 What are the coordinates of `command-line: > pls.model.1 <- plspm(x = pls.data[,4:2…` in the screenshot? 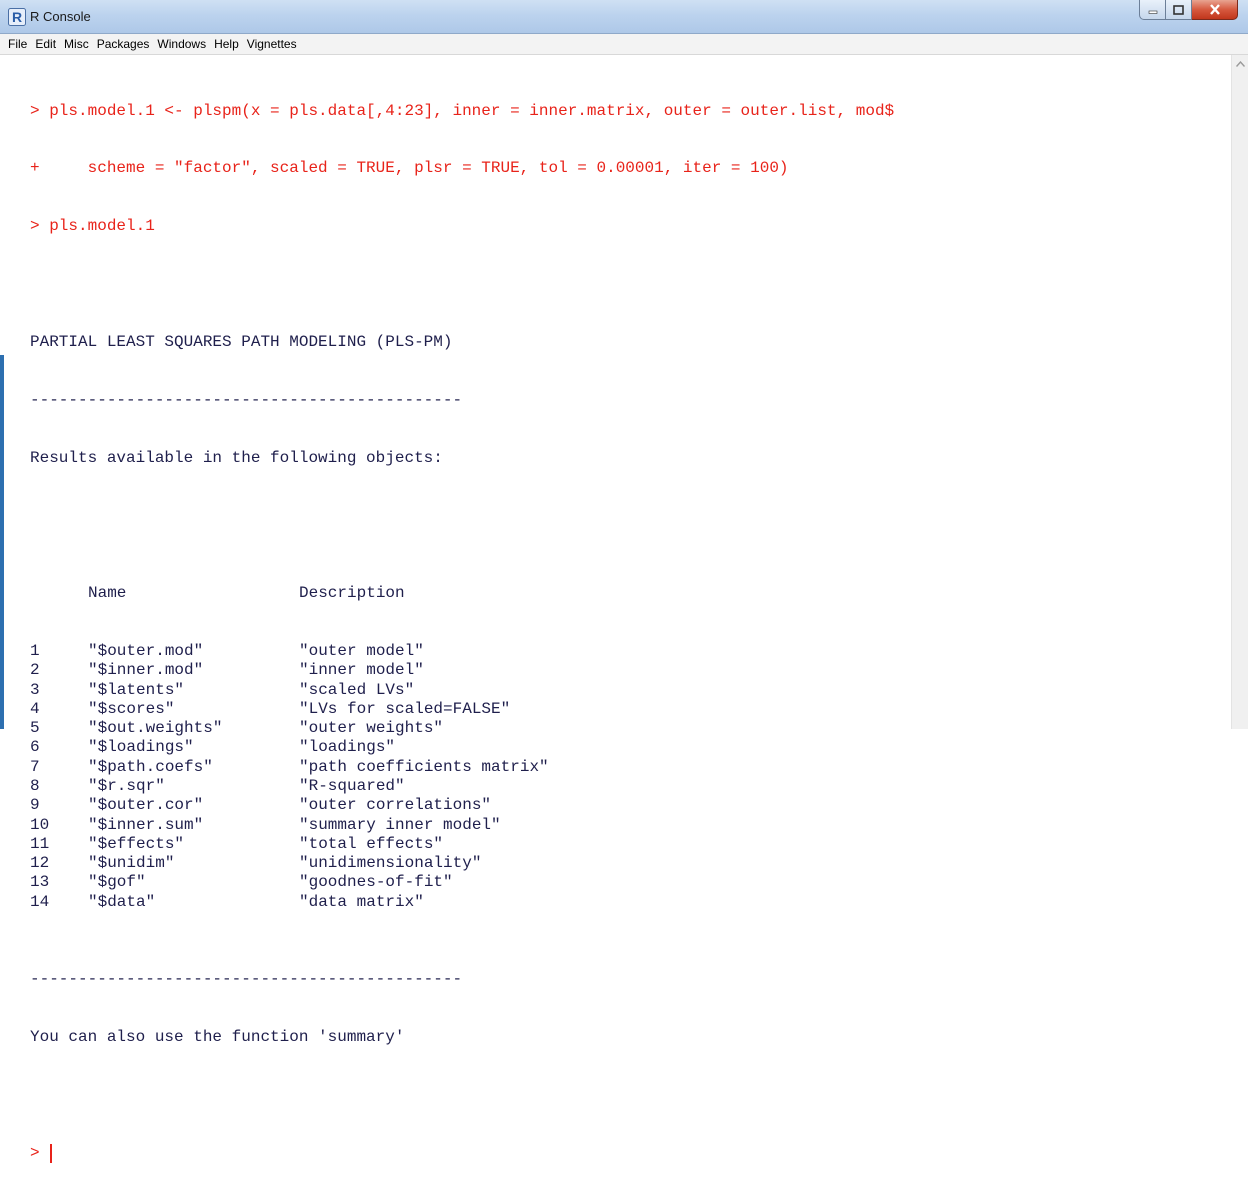 It's located at (462, 110).